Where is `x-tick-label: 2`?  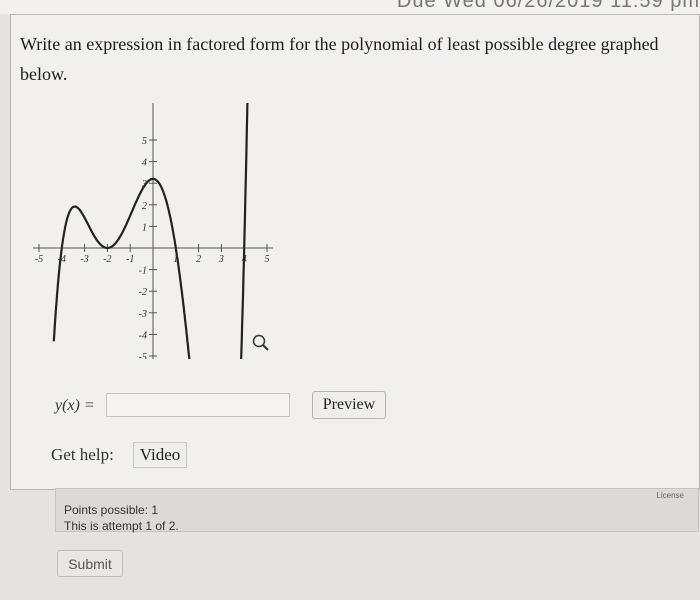 x-tick-label: 2 is located at coordinates (198, 259).